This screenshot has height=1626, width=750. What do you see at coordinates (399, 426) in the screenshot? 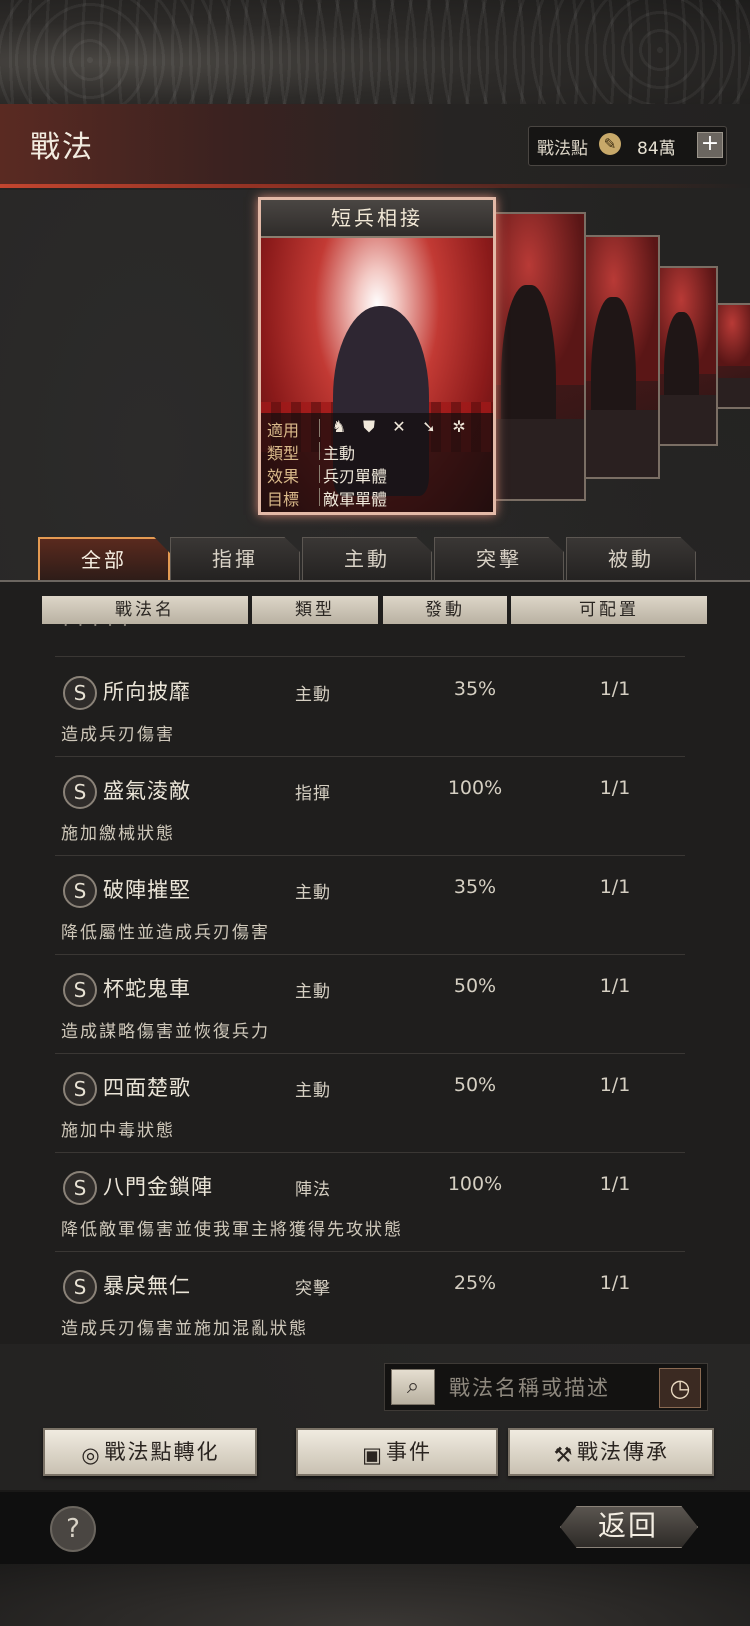
I see `bow-icon: ✕` at bounding box center [399, 426].